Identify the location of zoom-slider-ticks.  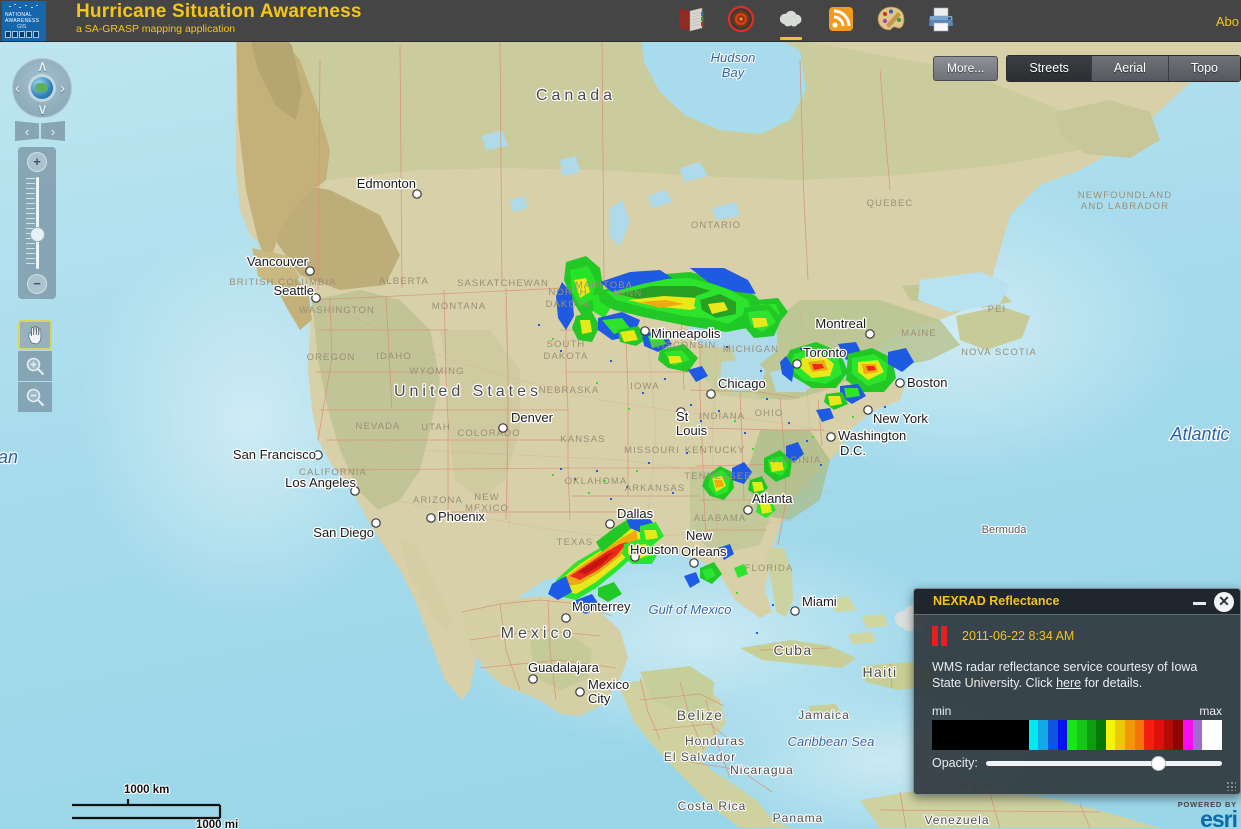
(30, 223).